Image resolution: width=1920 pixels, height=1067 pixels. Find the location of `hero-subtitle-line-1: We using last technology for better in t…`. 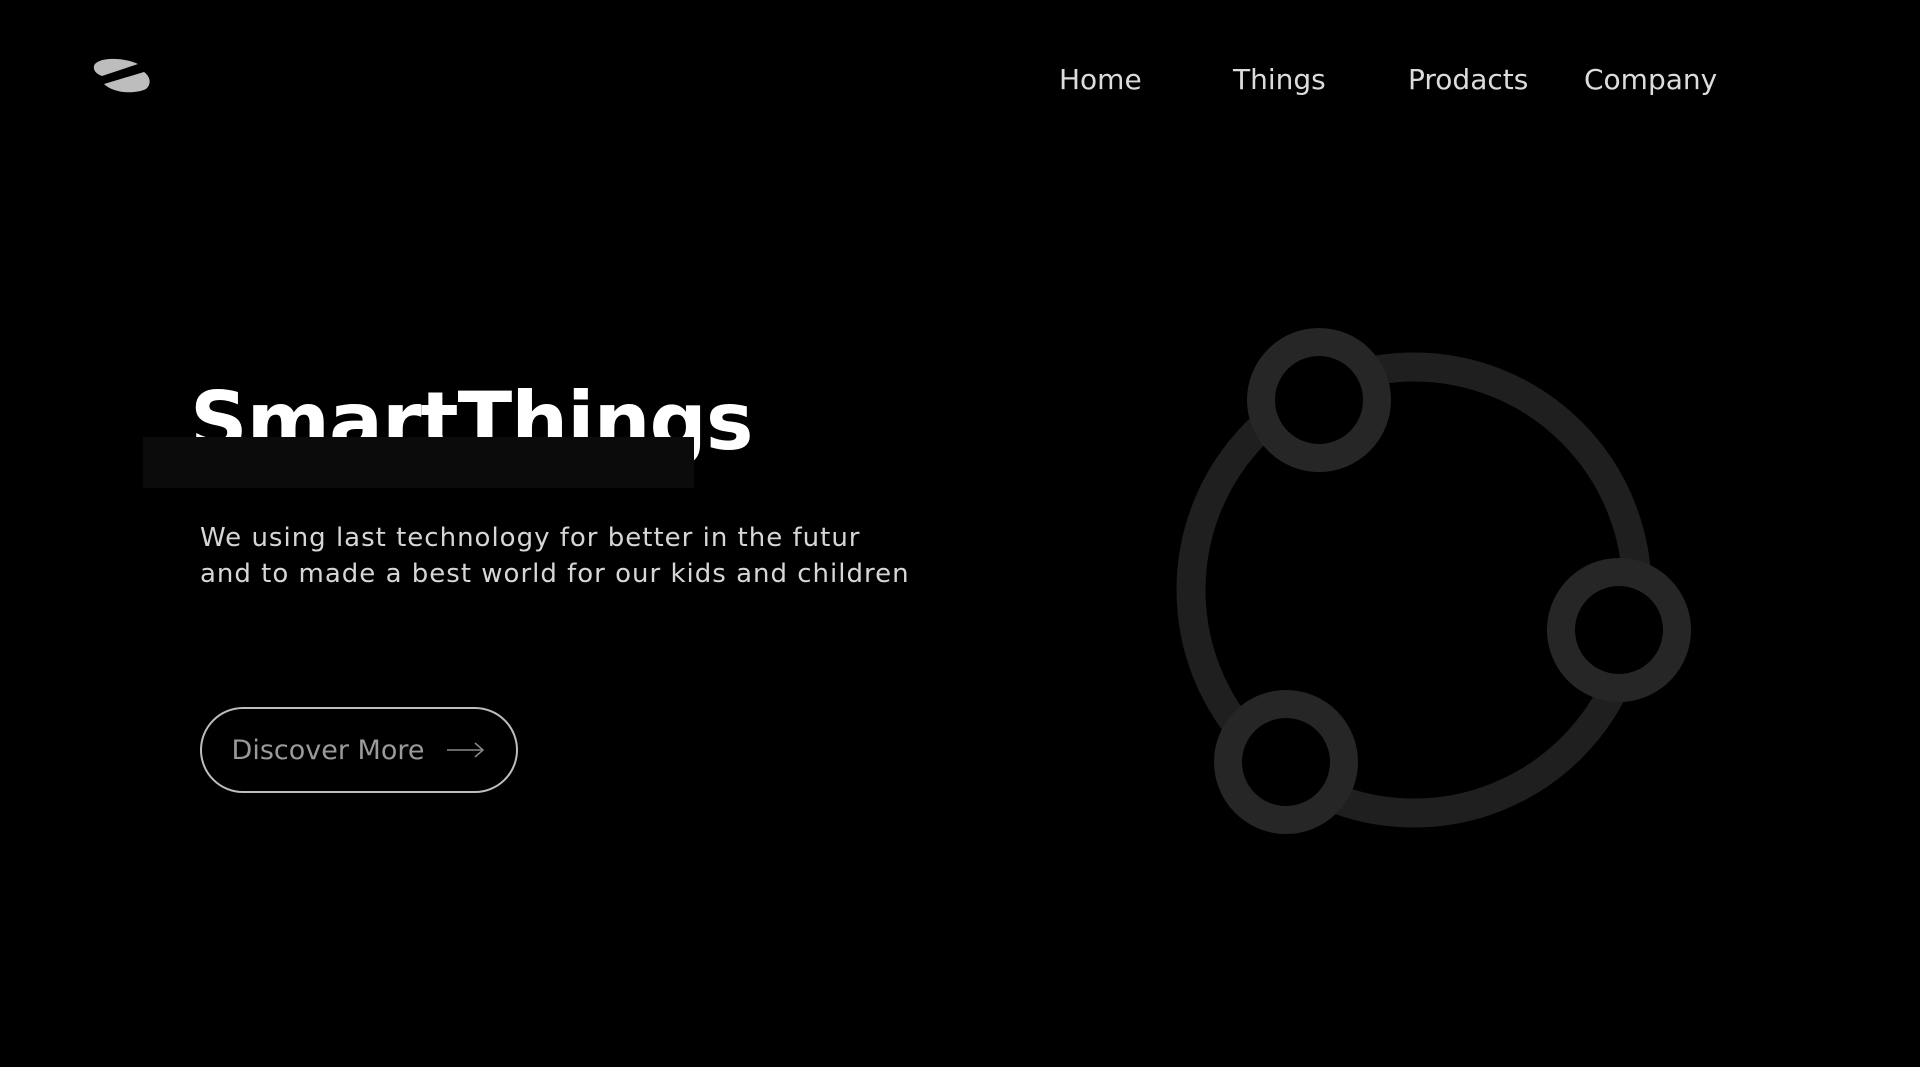

hero-subtitle-line-1: We using last technology for better in t… is located at coordinates (530, 538).